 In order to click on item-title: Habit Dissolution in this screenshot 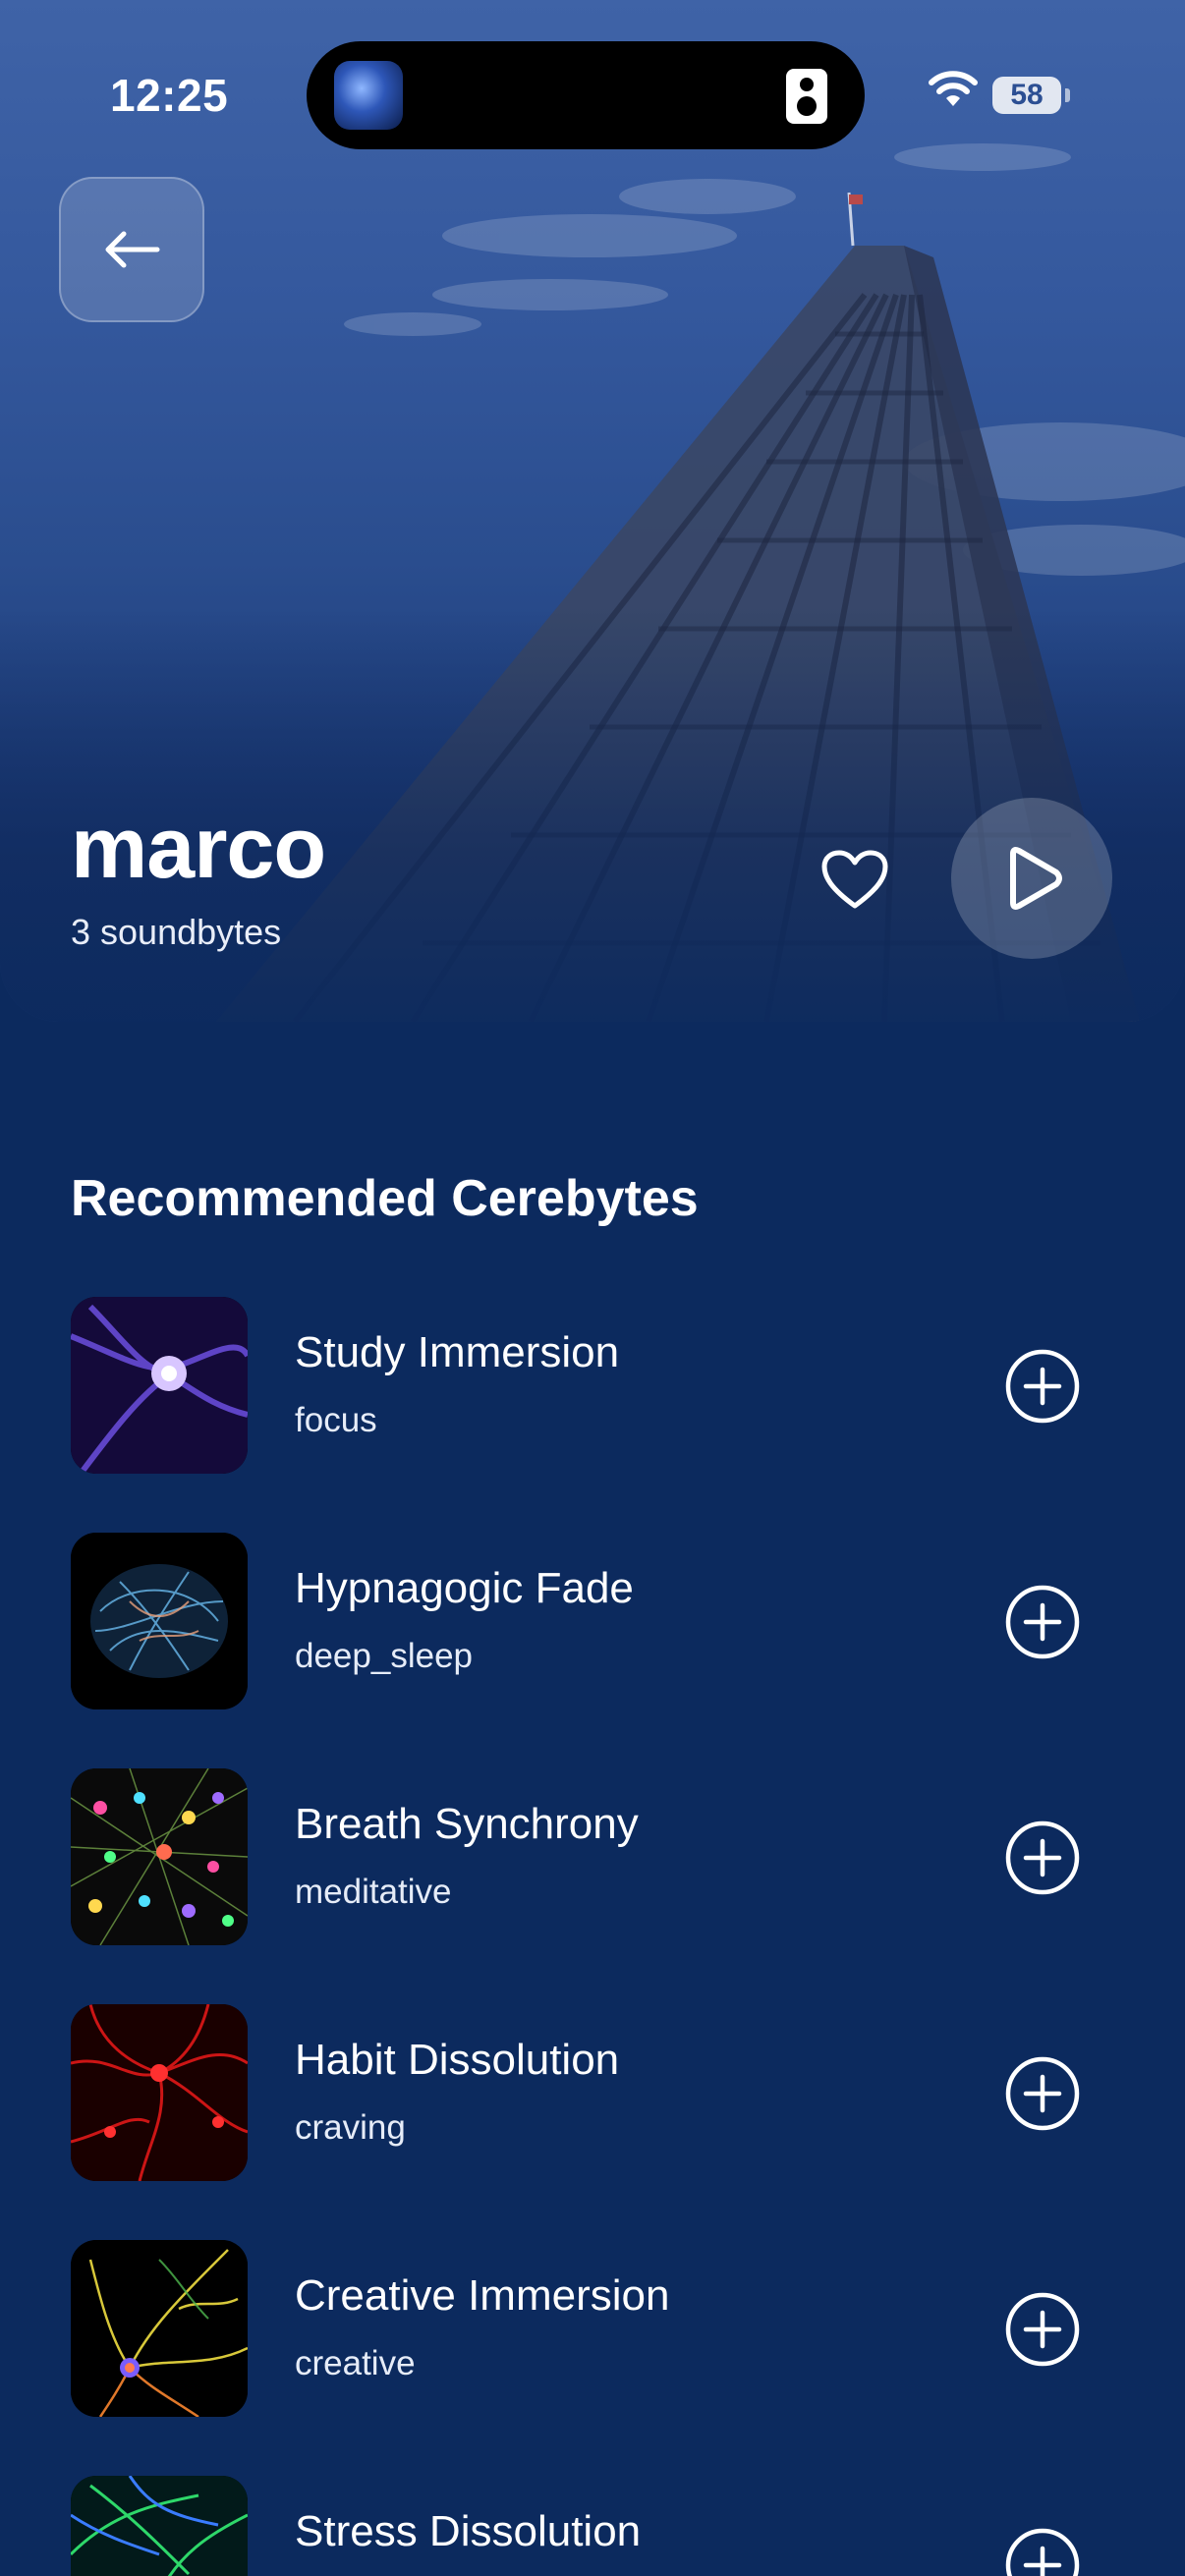, I will do `click(458, 2060)`.